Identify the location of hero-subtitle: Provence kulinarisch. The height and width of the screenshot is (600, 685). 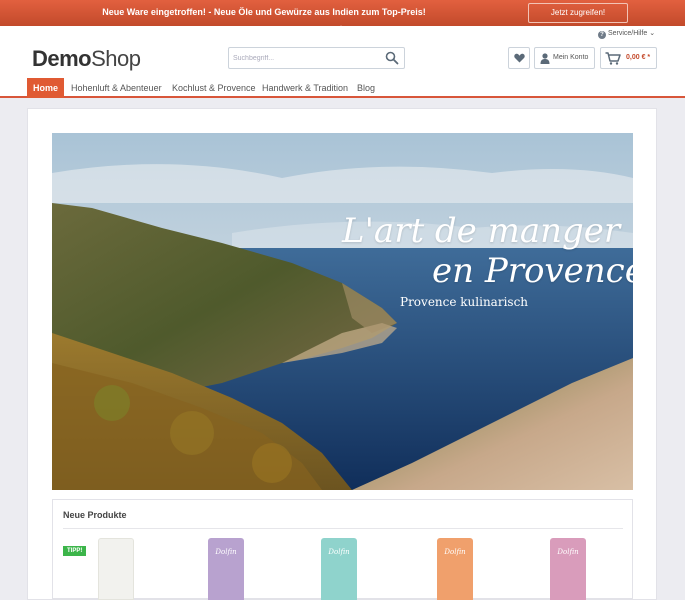
(464, 302).